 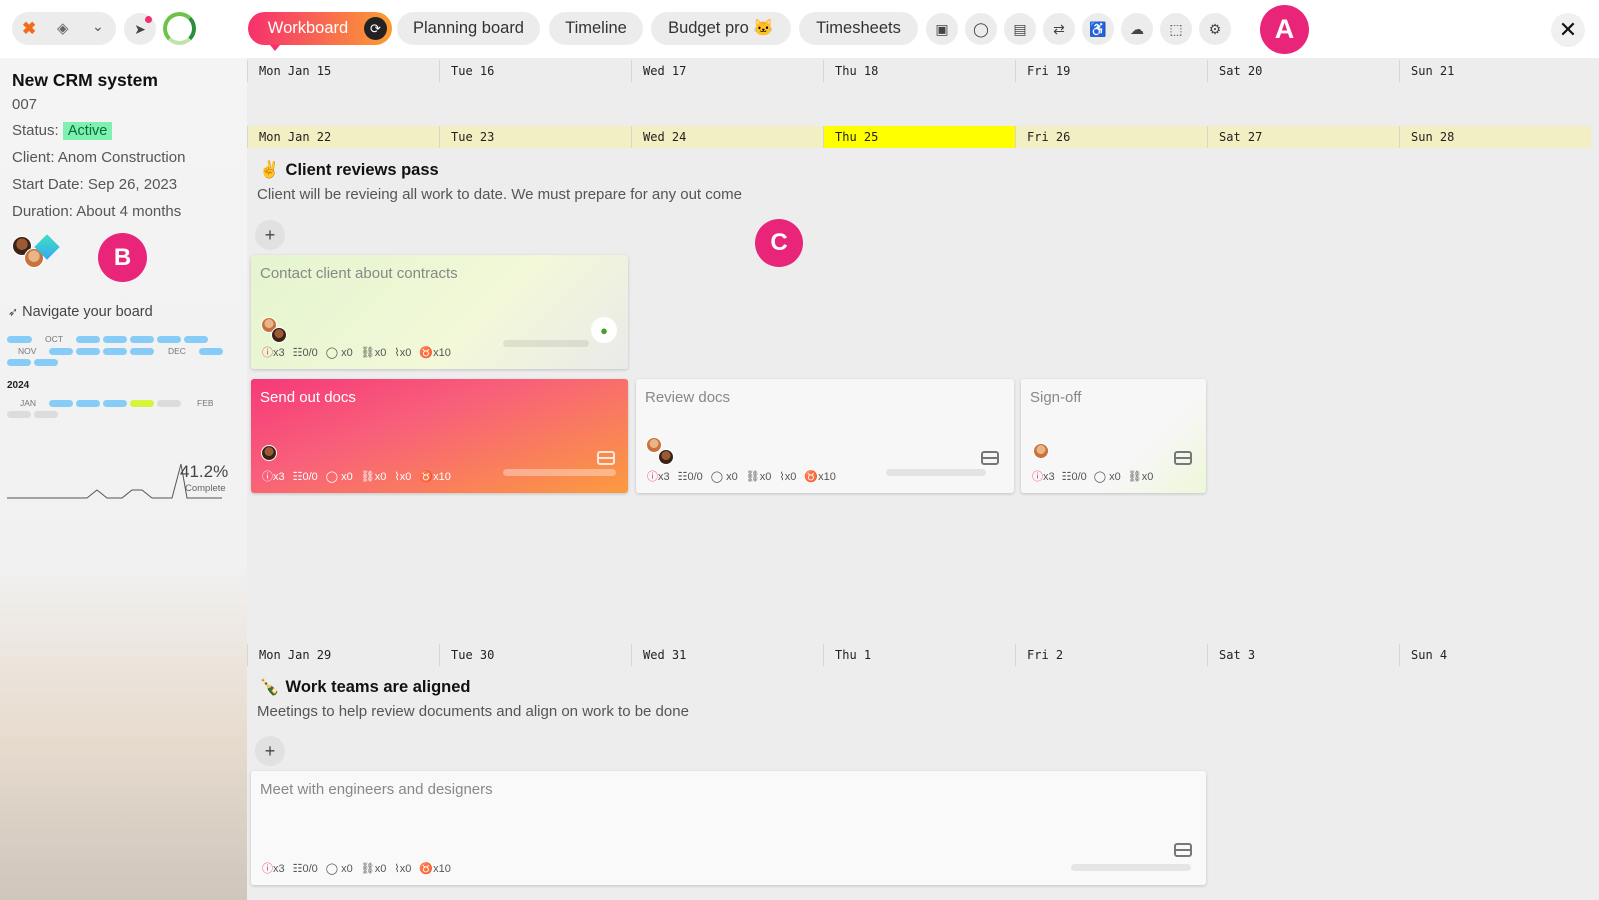 I want to click on milestone-title: ✌ Client reviews pass, so click(x=349, y=170).